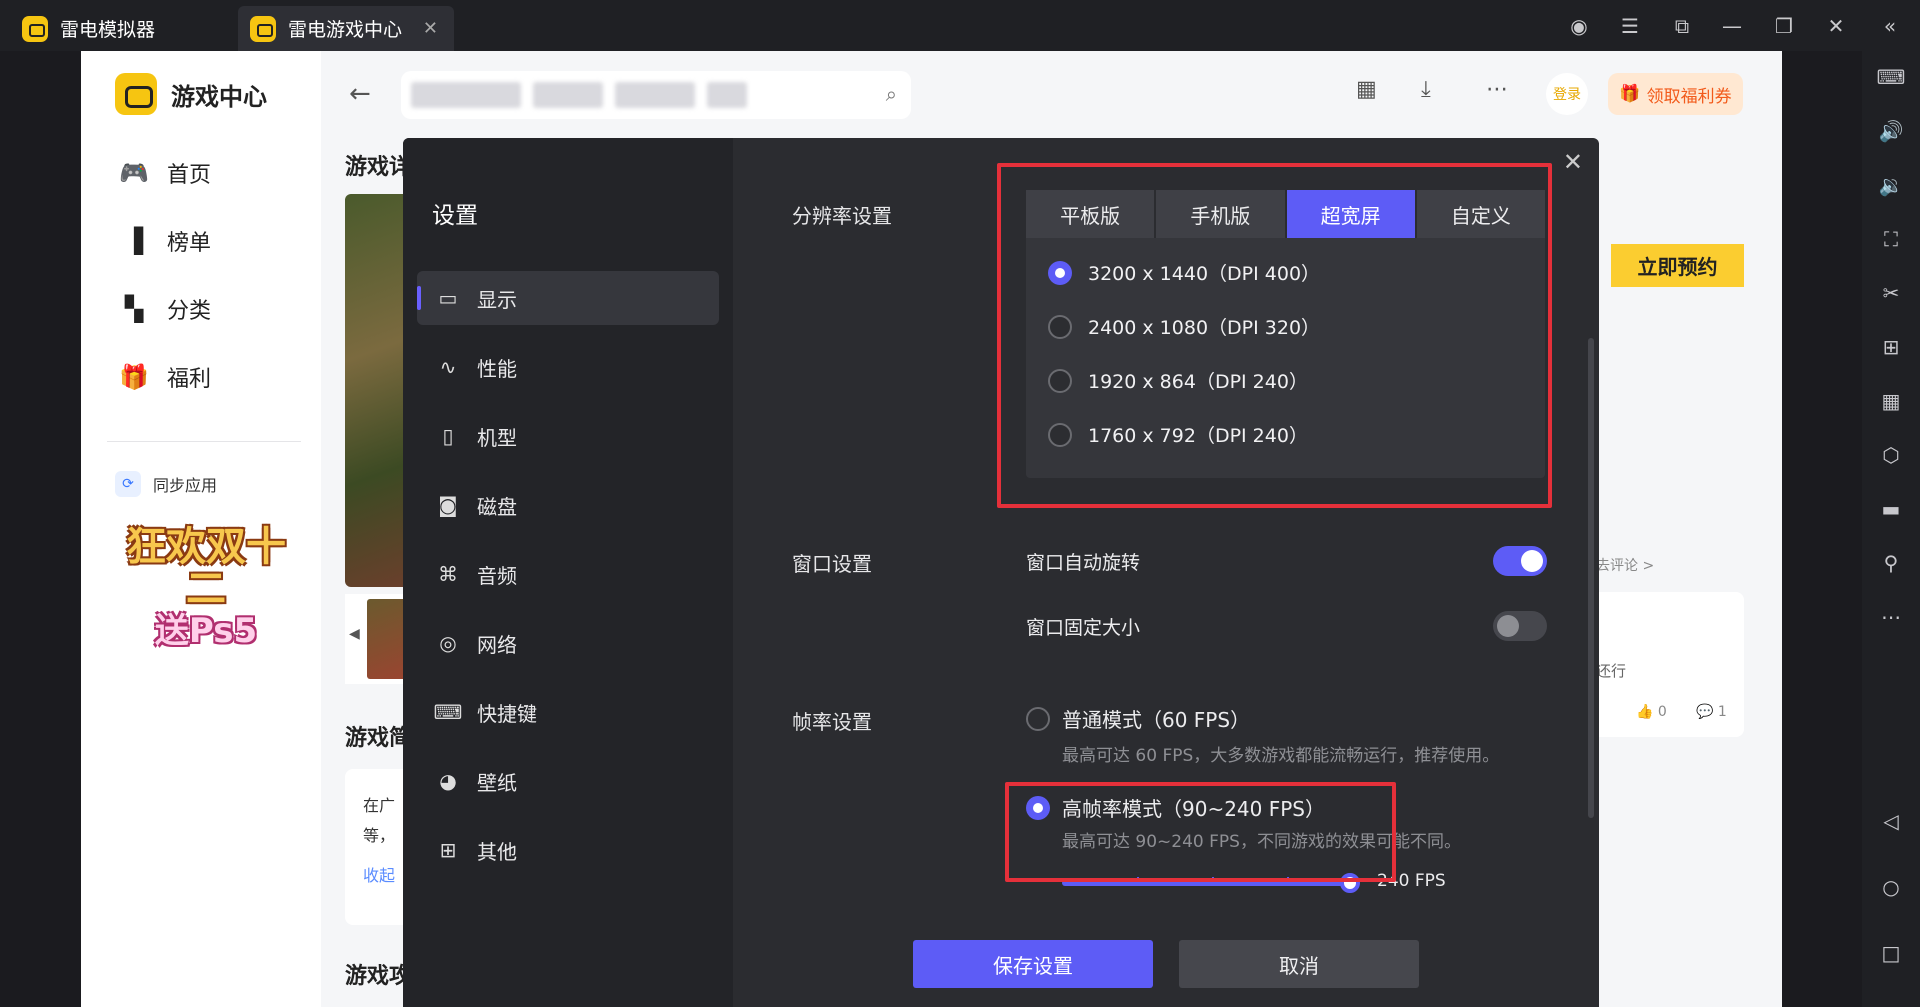  Describe the element at coordinates (430, 28) in the screenshot. I see `tab-close-icon: ✕` at that location.